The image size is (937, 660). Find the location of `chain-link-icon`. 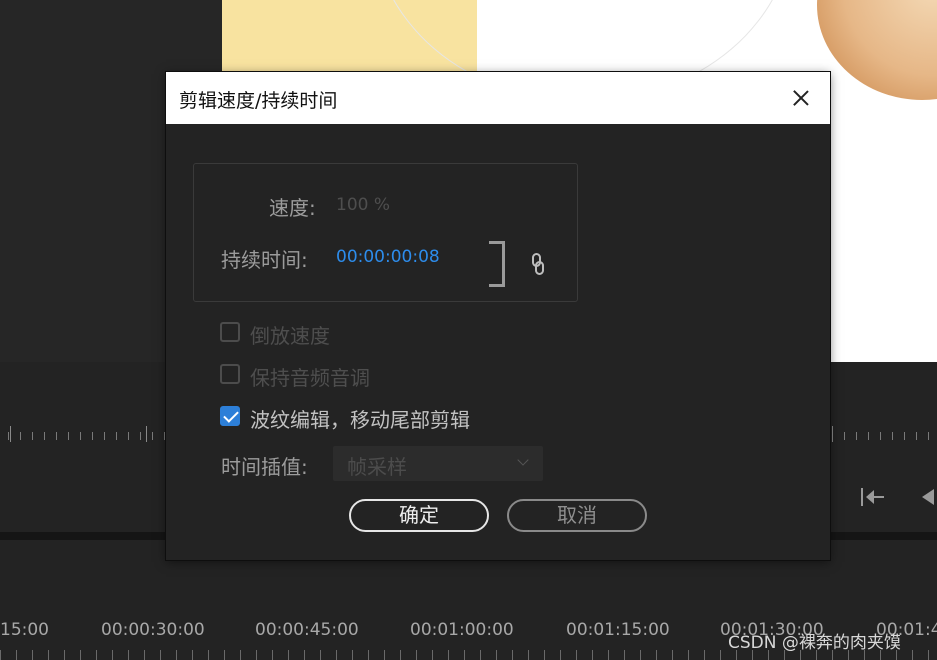

chain-link-icon is located at coordinates (538, 264).